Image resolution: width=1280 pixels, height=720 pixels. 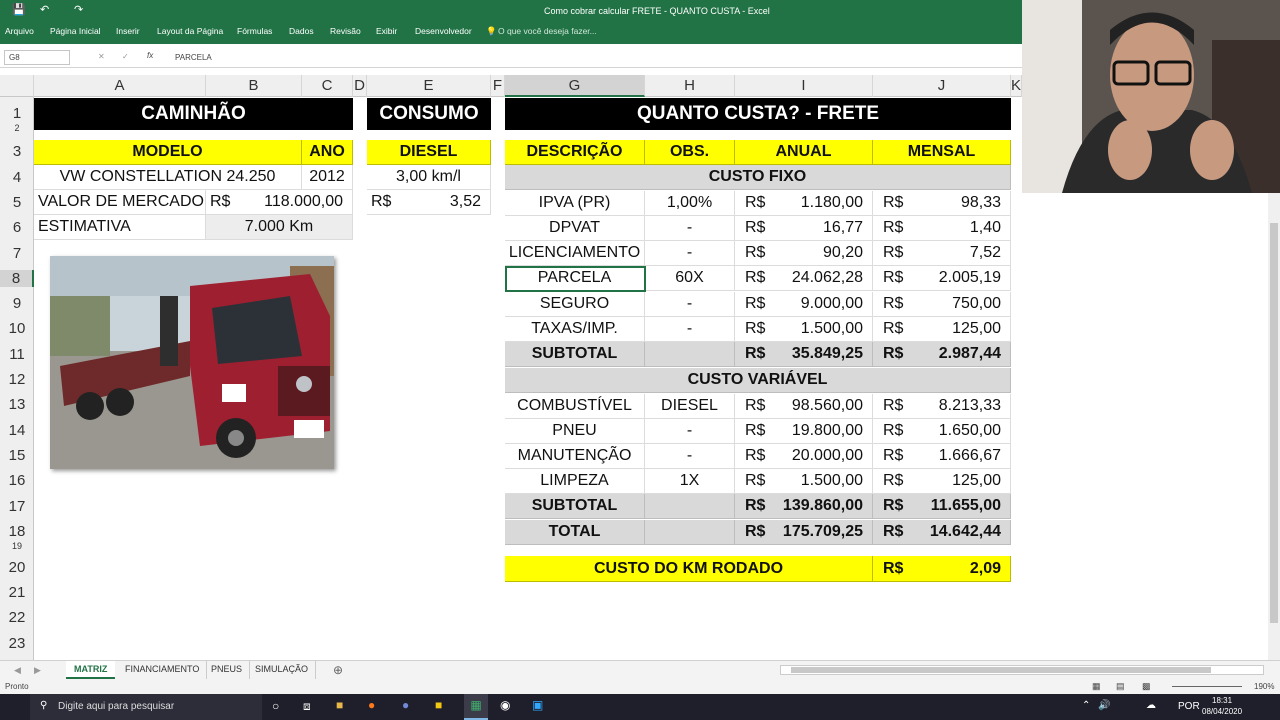 What do you see at coordinates (17, 592) in the screenshot?
I see `row-header: 21` at bounding box center [17, 592].